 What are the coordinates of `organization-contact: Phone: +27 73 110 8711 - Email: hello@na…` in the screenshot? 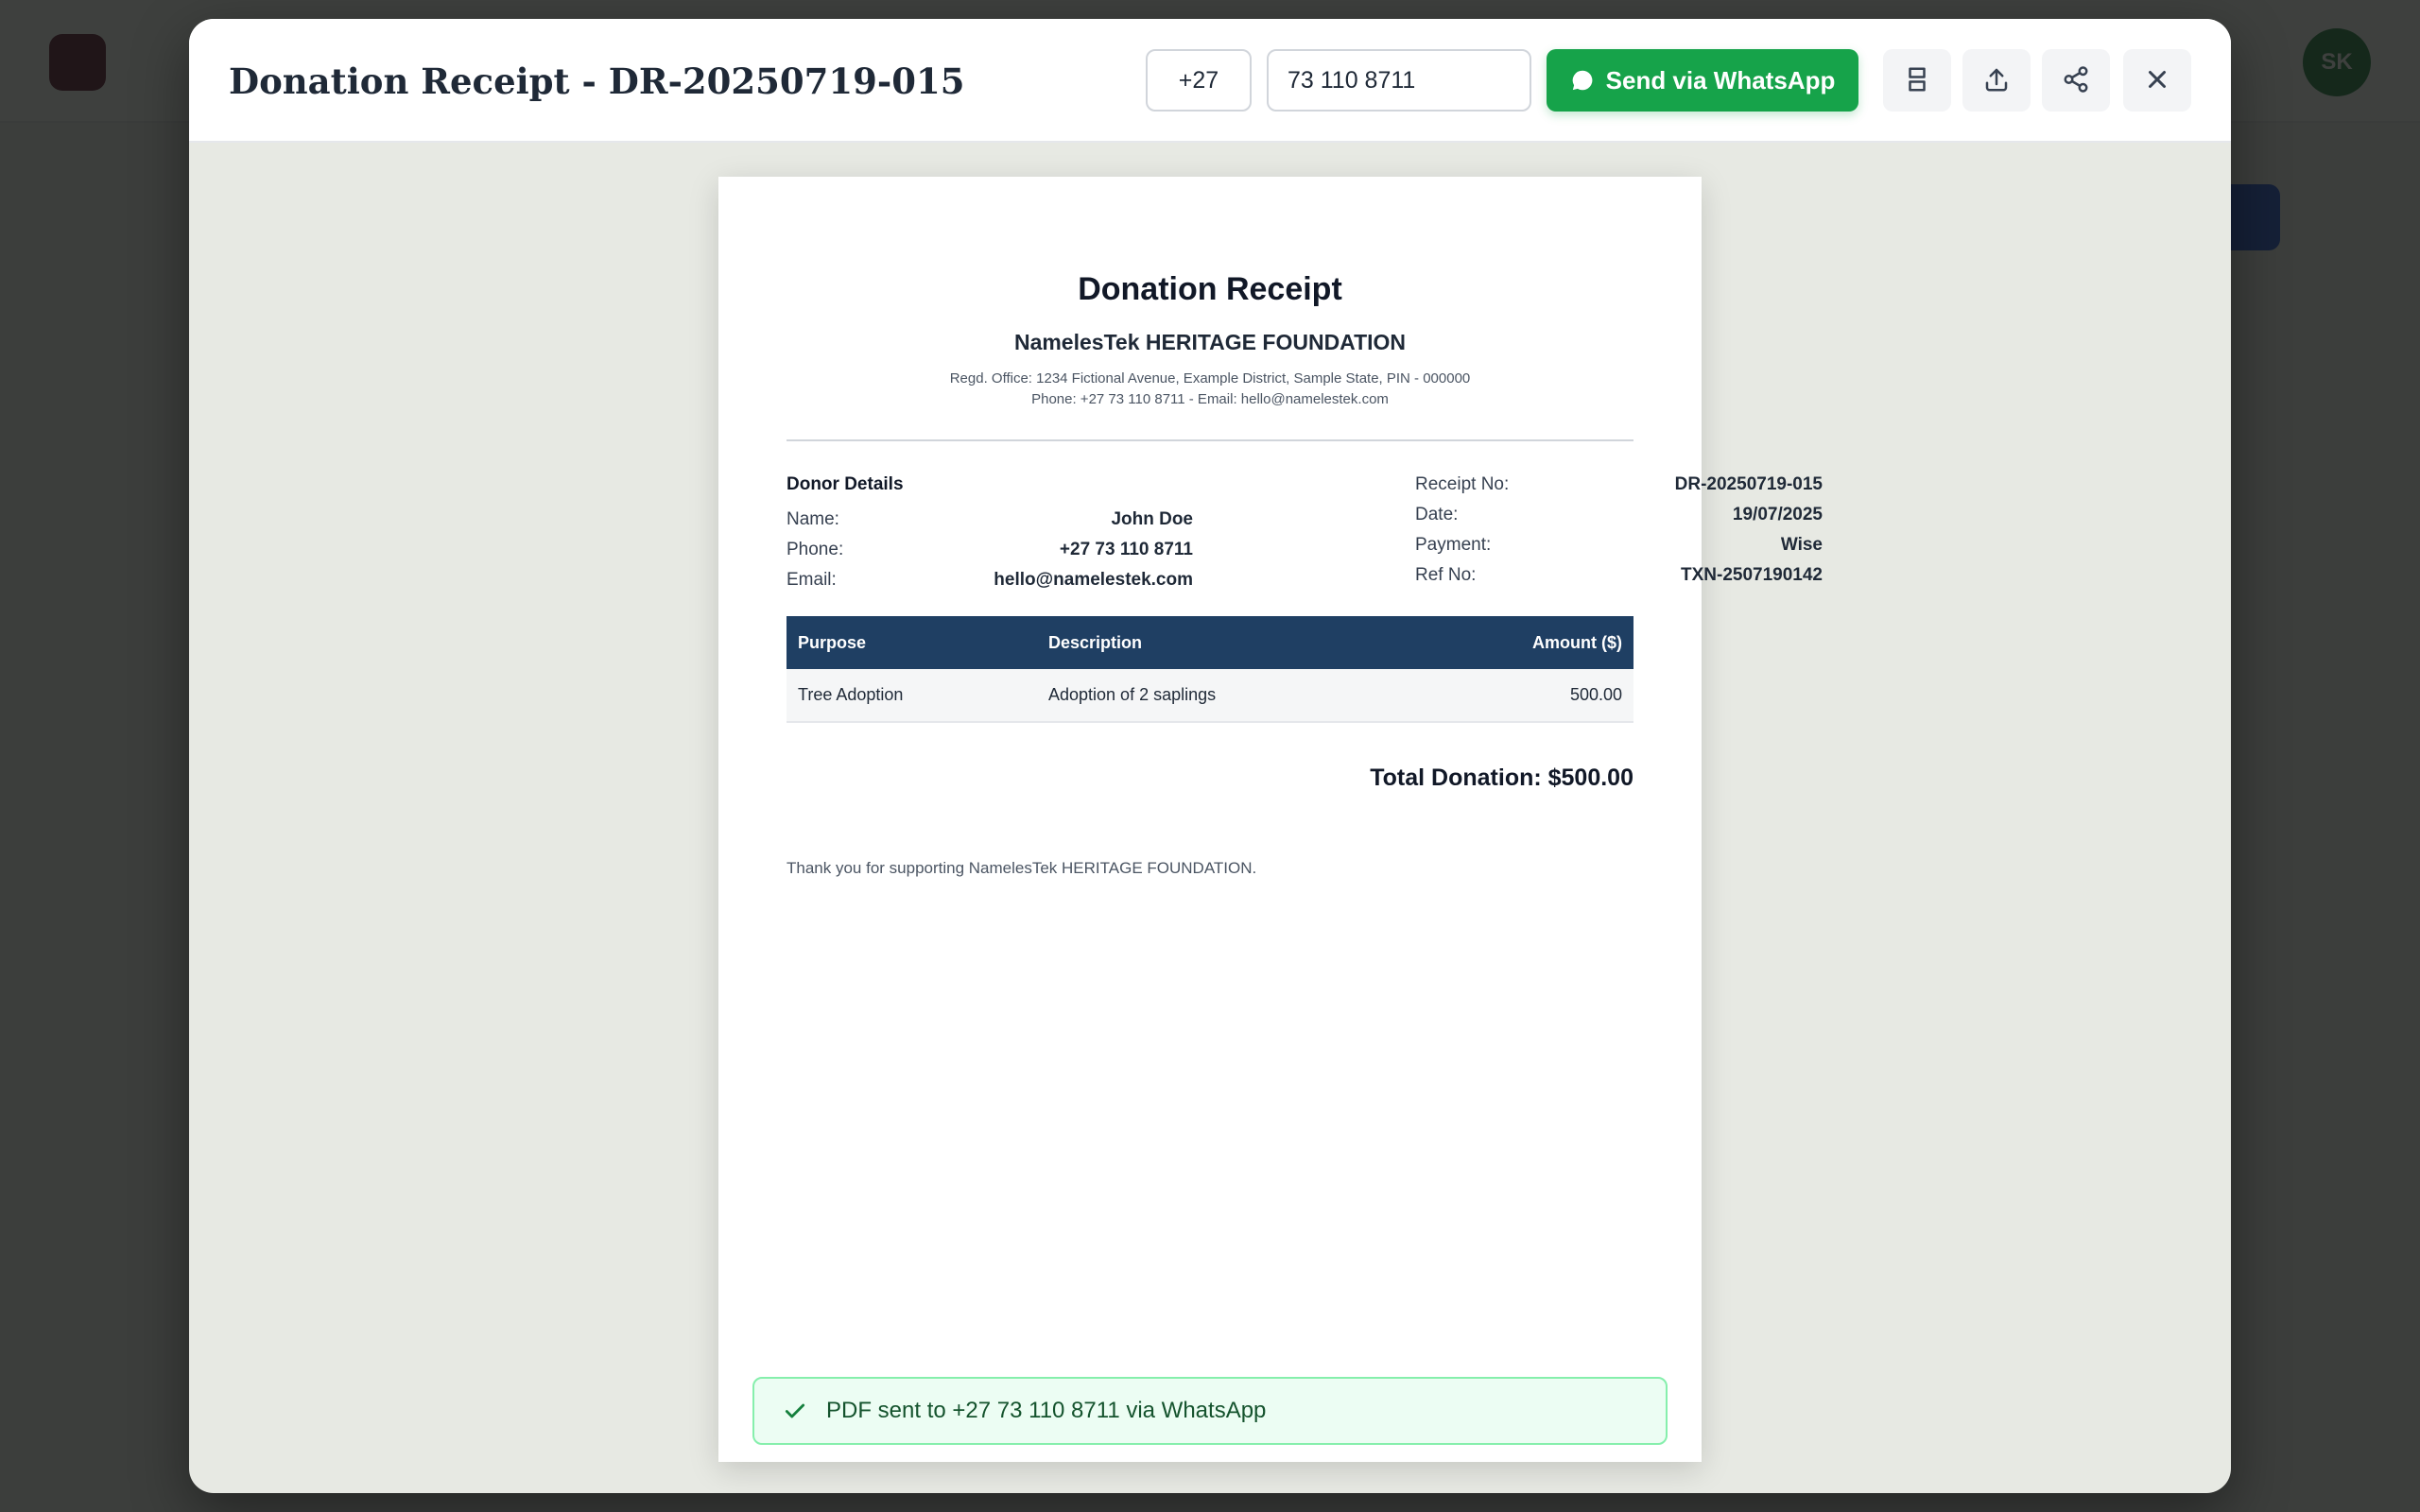 It's located at (1210, 399).